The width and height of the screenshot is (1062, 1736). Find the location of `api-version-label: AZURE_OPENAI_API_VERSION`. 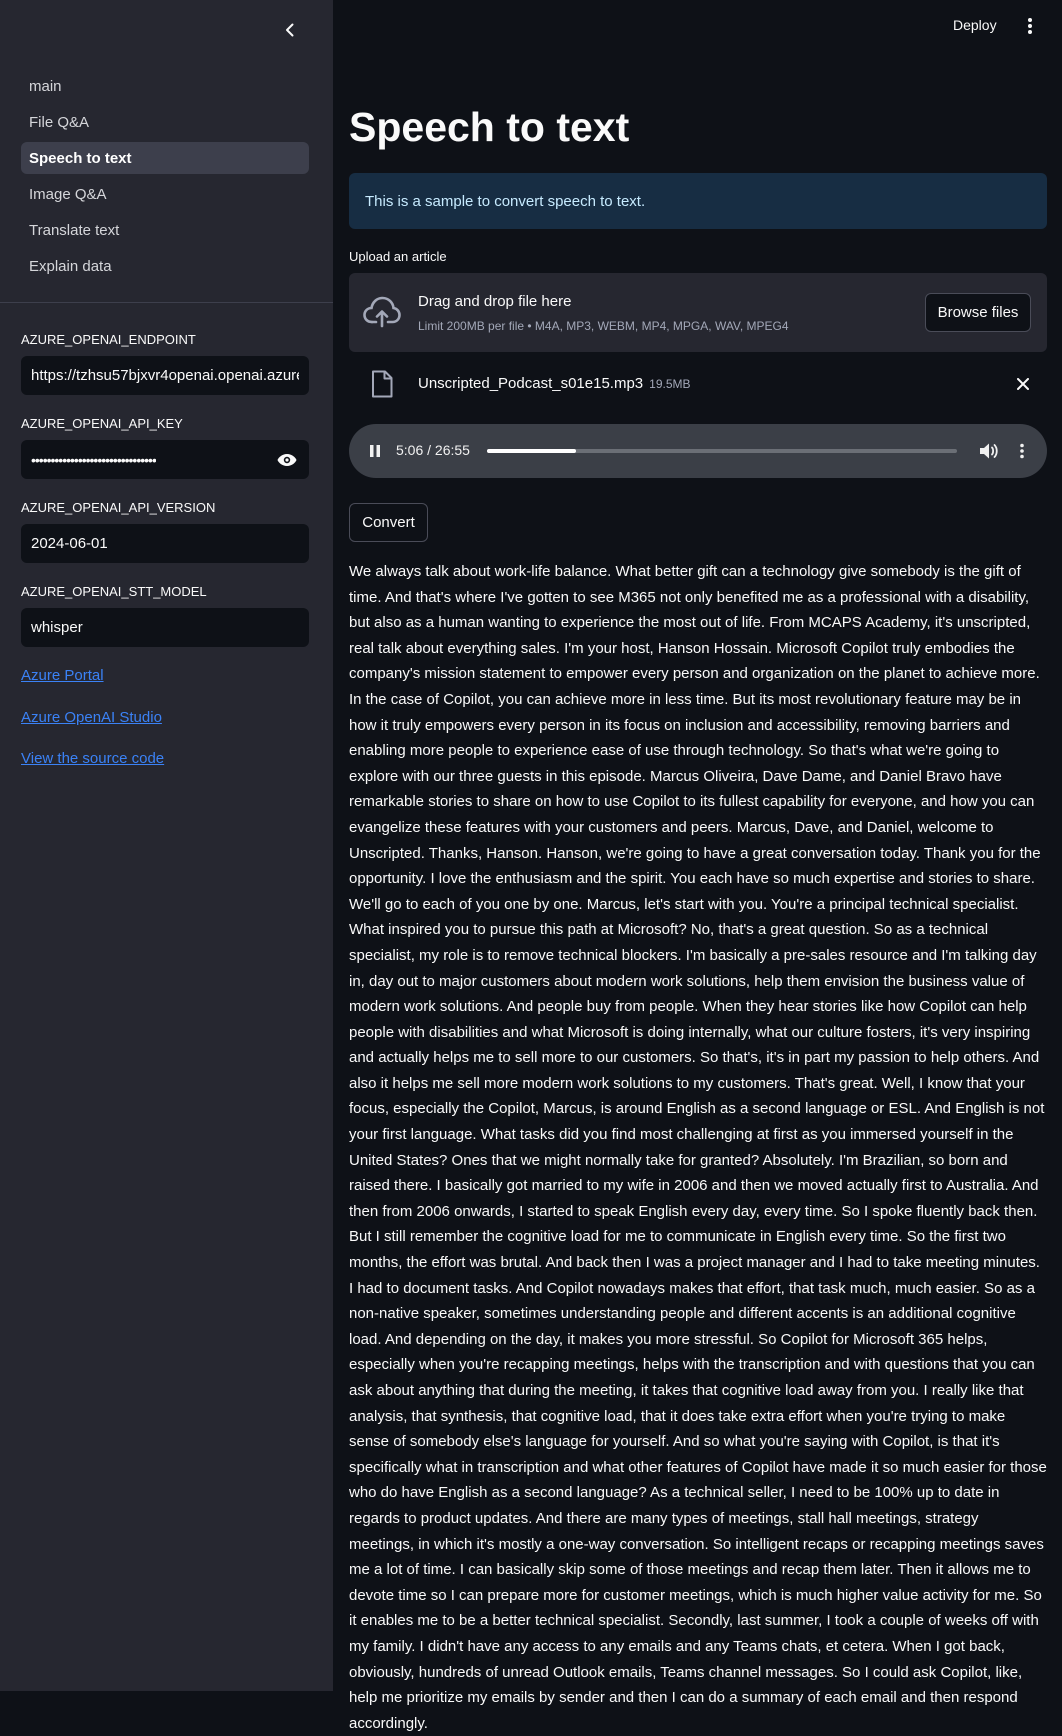

api-version-label: AZURE_OPENAI_API_VERSION is located at coordinates (118, 507).